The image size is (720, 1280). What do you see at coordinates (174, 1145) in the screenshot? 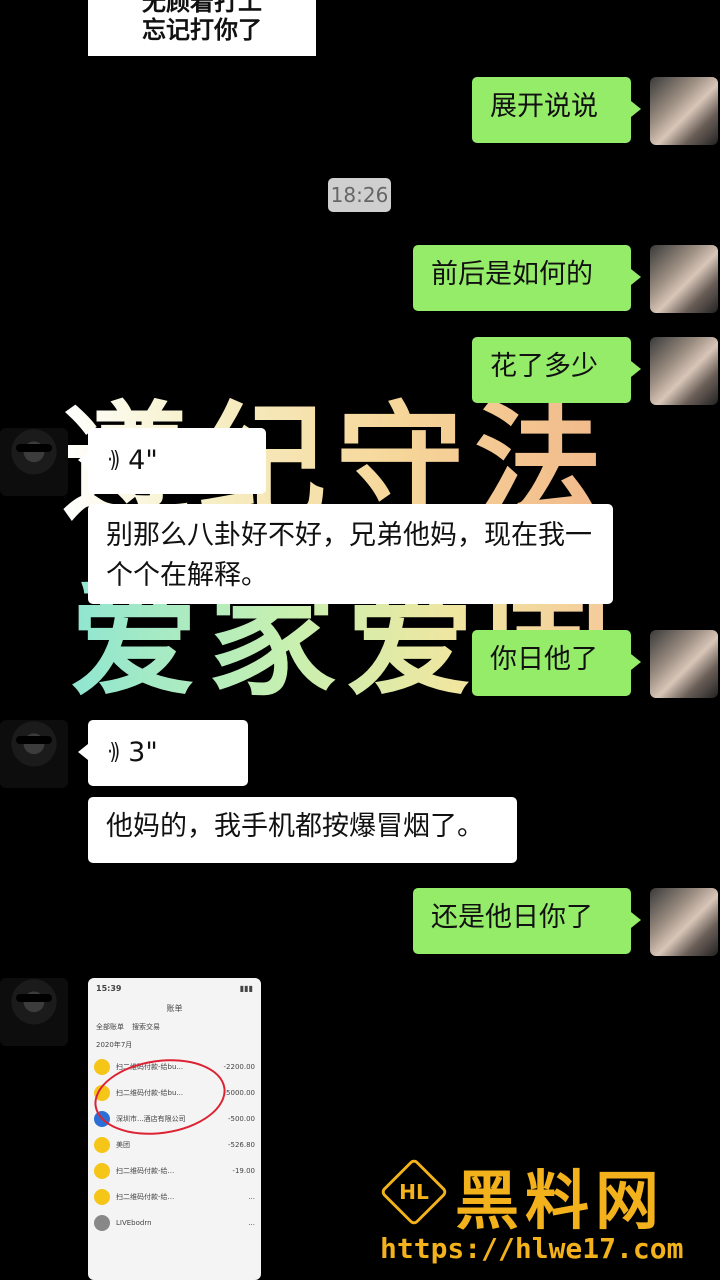
I see `screenshot-row: 美团 -526.80` at bounding box center [174, 1145].